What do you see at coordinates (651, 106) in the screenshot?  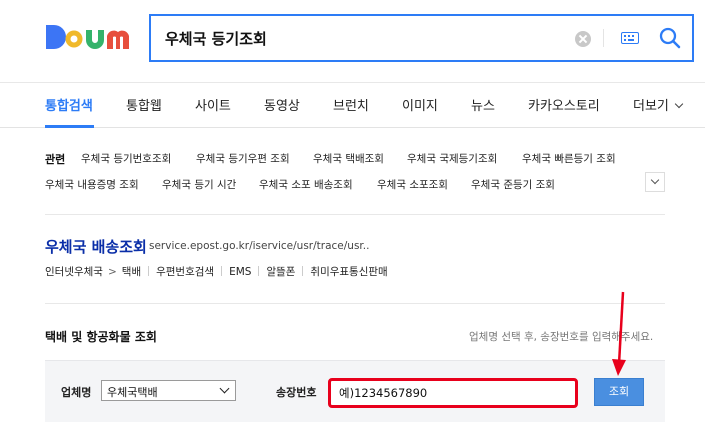 I see `tab-more-label: 더보기` at bounding box center [651, 106].